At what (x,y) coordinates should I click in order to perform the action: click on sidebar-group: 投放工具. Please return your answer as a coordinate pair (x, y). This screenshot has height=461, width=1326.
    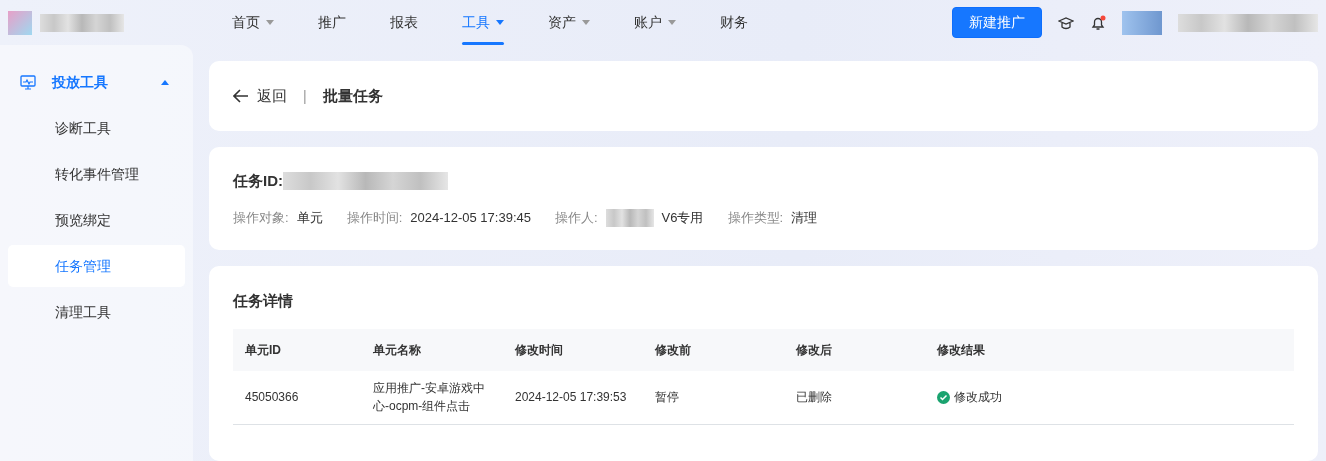
    Looking at the image, I should click on (96, 82).